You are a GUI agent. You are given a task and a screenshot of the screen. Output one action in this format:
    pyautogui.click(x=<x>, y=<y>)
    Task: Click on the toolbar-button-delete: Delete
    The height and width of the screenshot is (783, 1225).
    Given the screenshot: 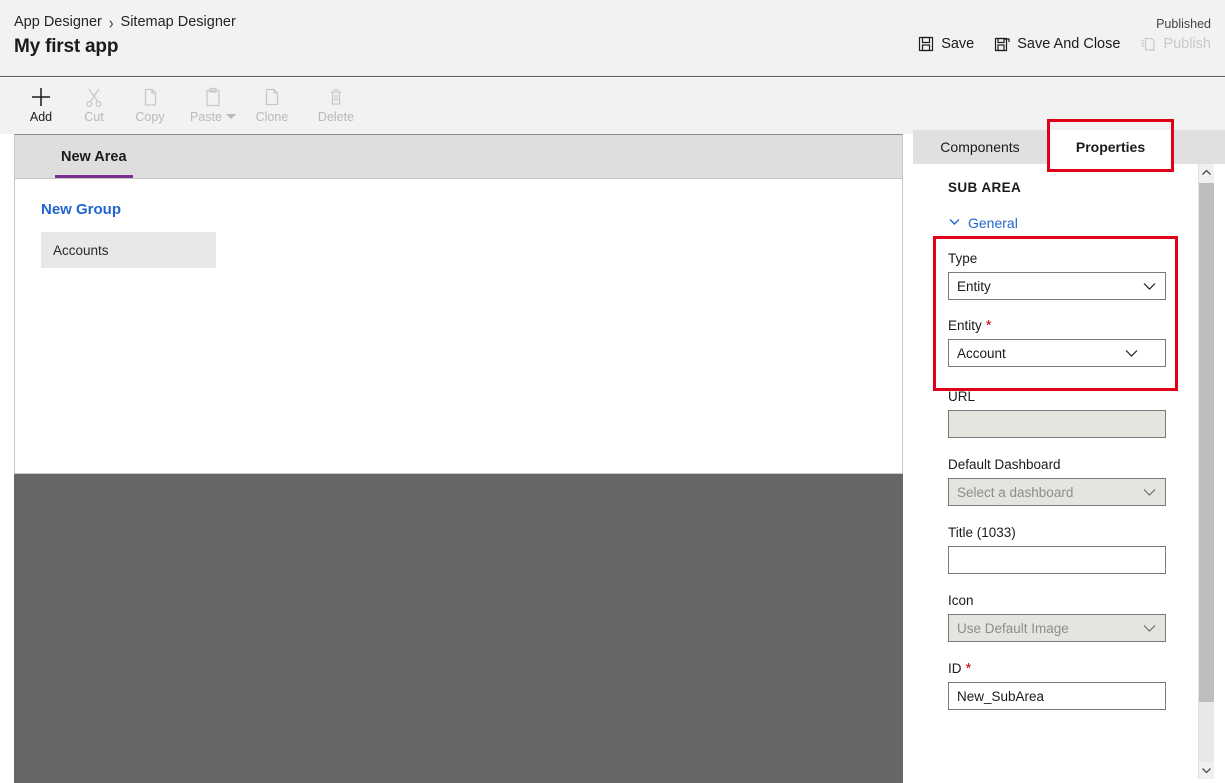 What is the action you would take?
    pyautogui.click(x=336, y=107)
    